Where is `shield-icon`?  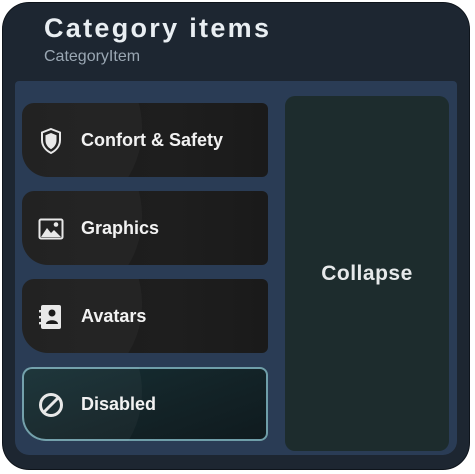 shield-icon is located at coordinates (51, 141).